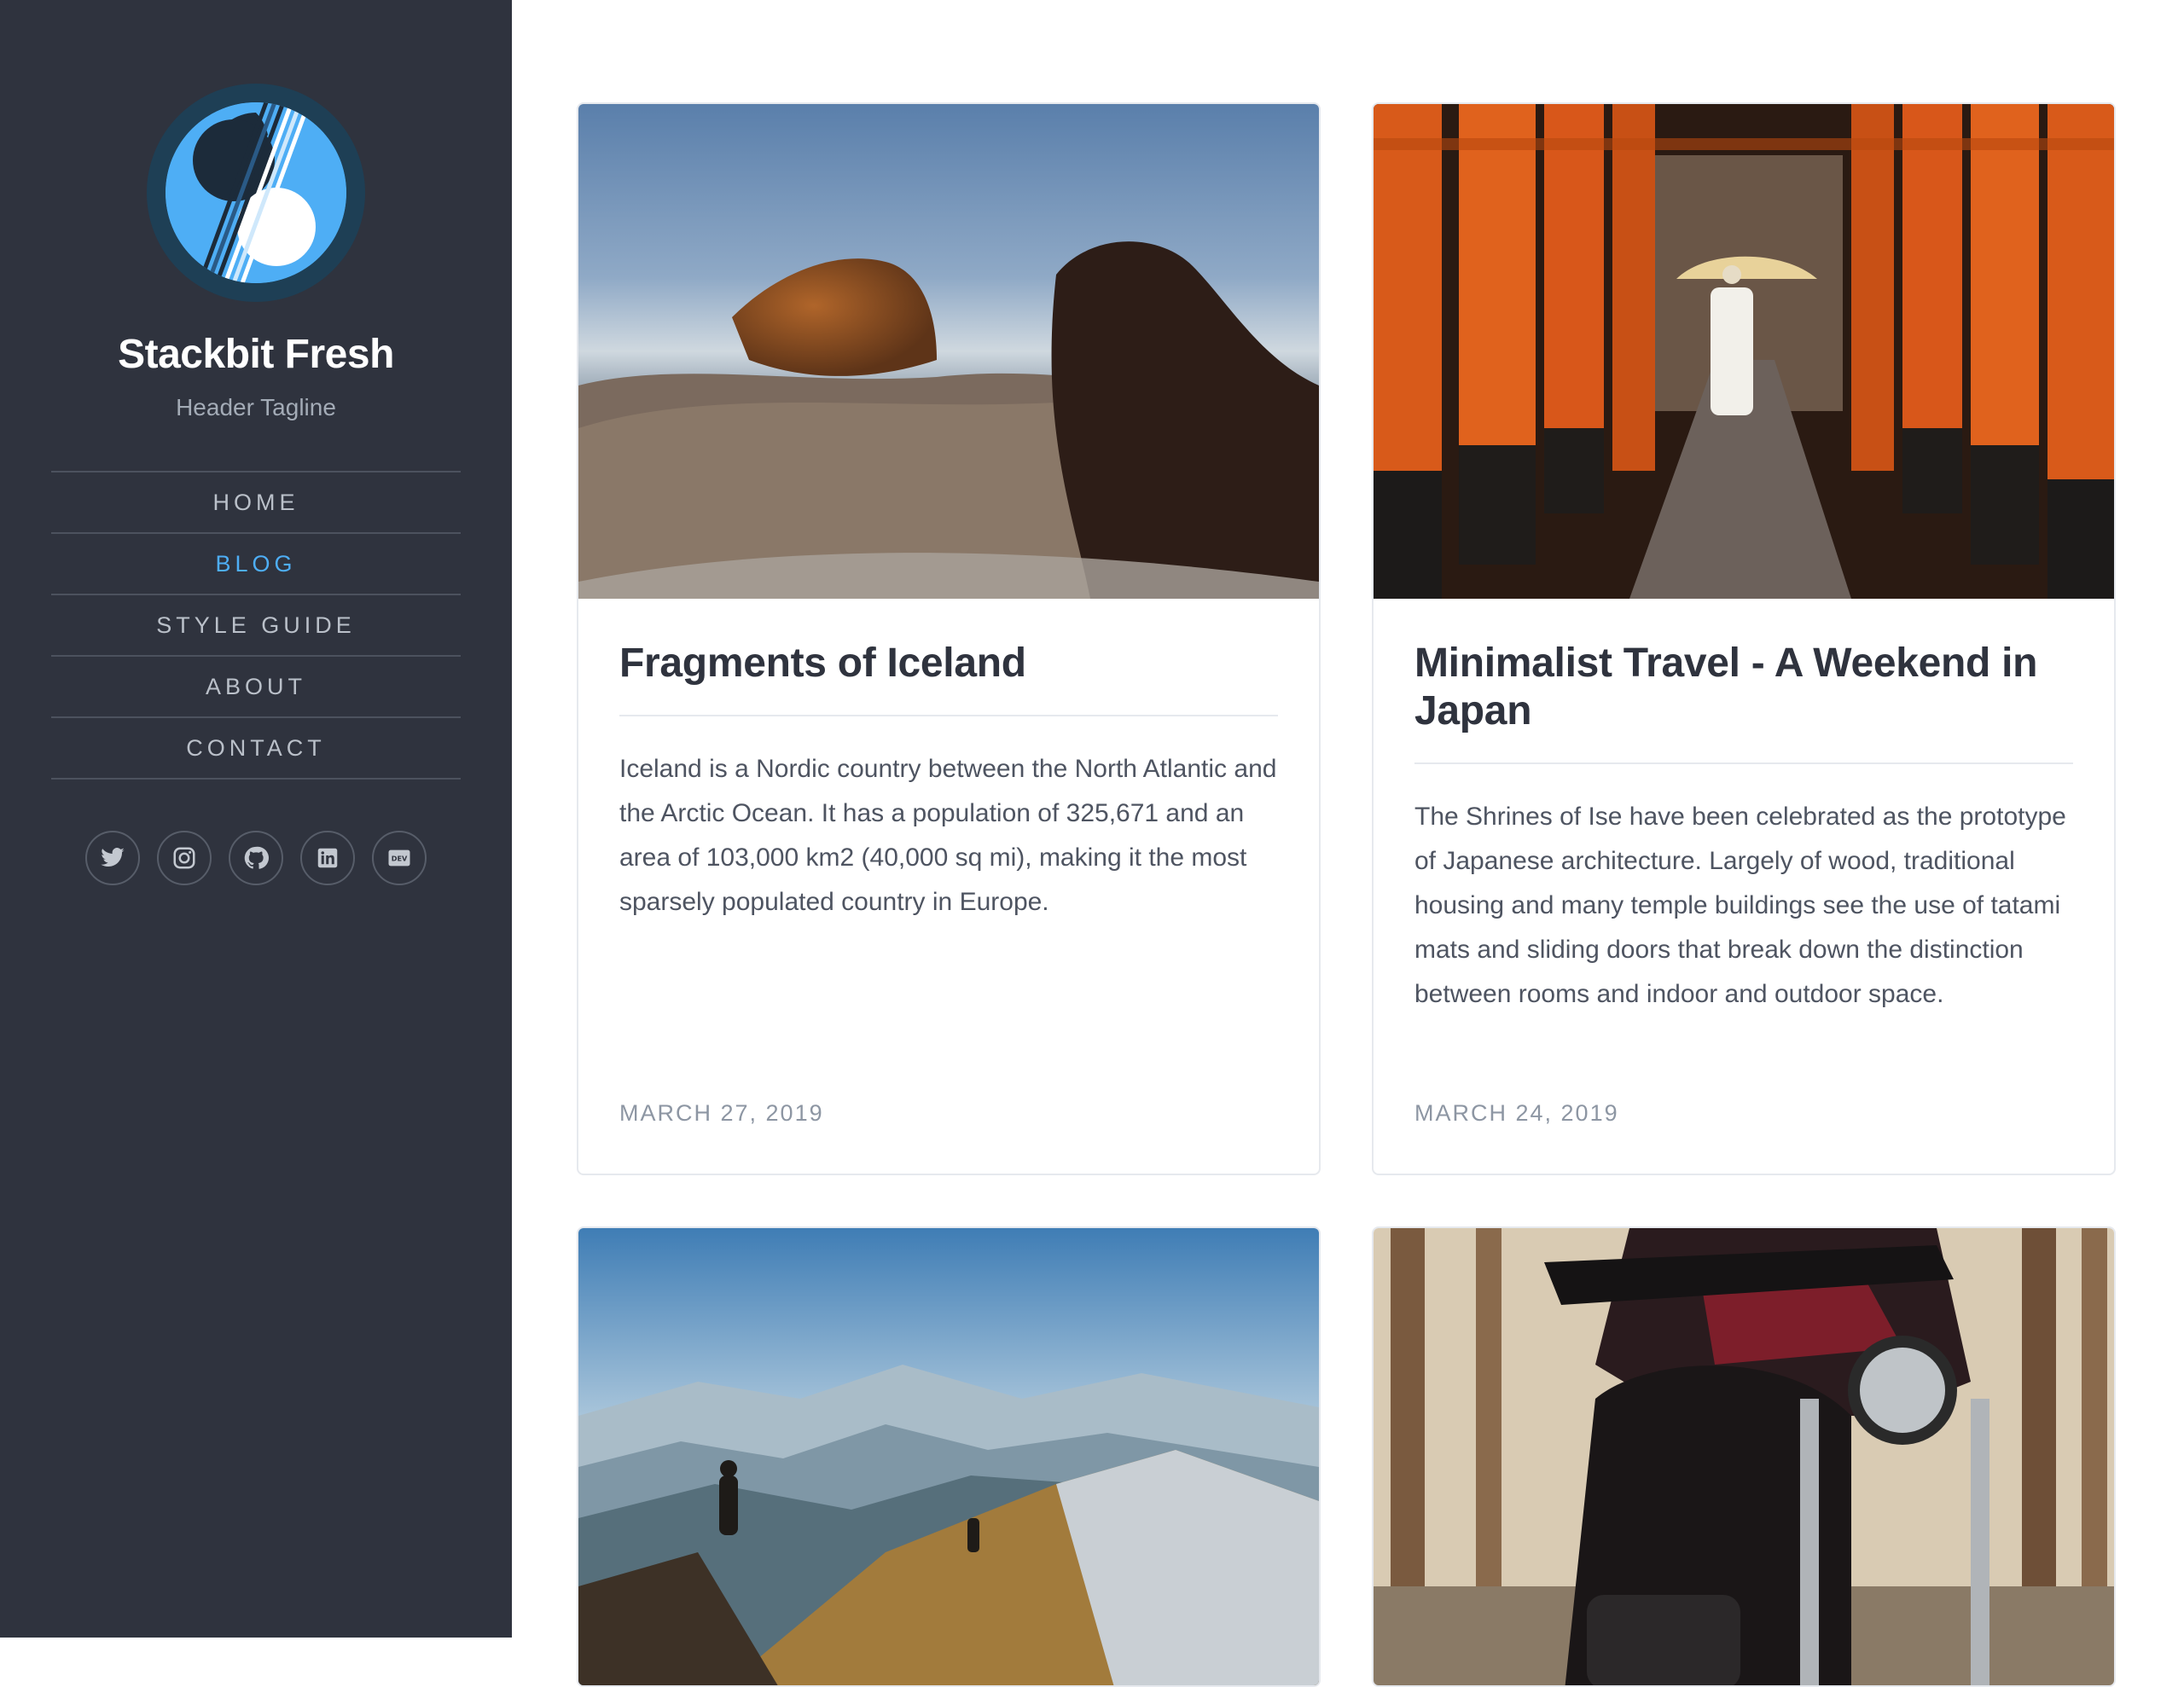 The image size is (2184, 1687). I want to click on instagram-link, so click(184, 858).